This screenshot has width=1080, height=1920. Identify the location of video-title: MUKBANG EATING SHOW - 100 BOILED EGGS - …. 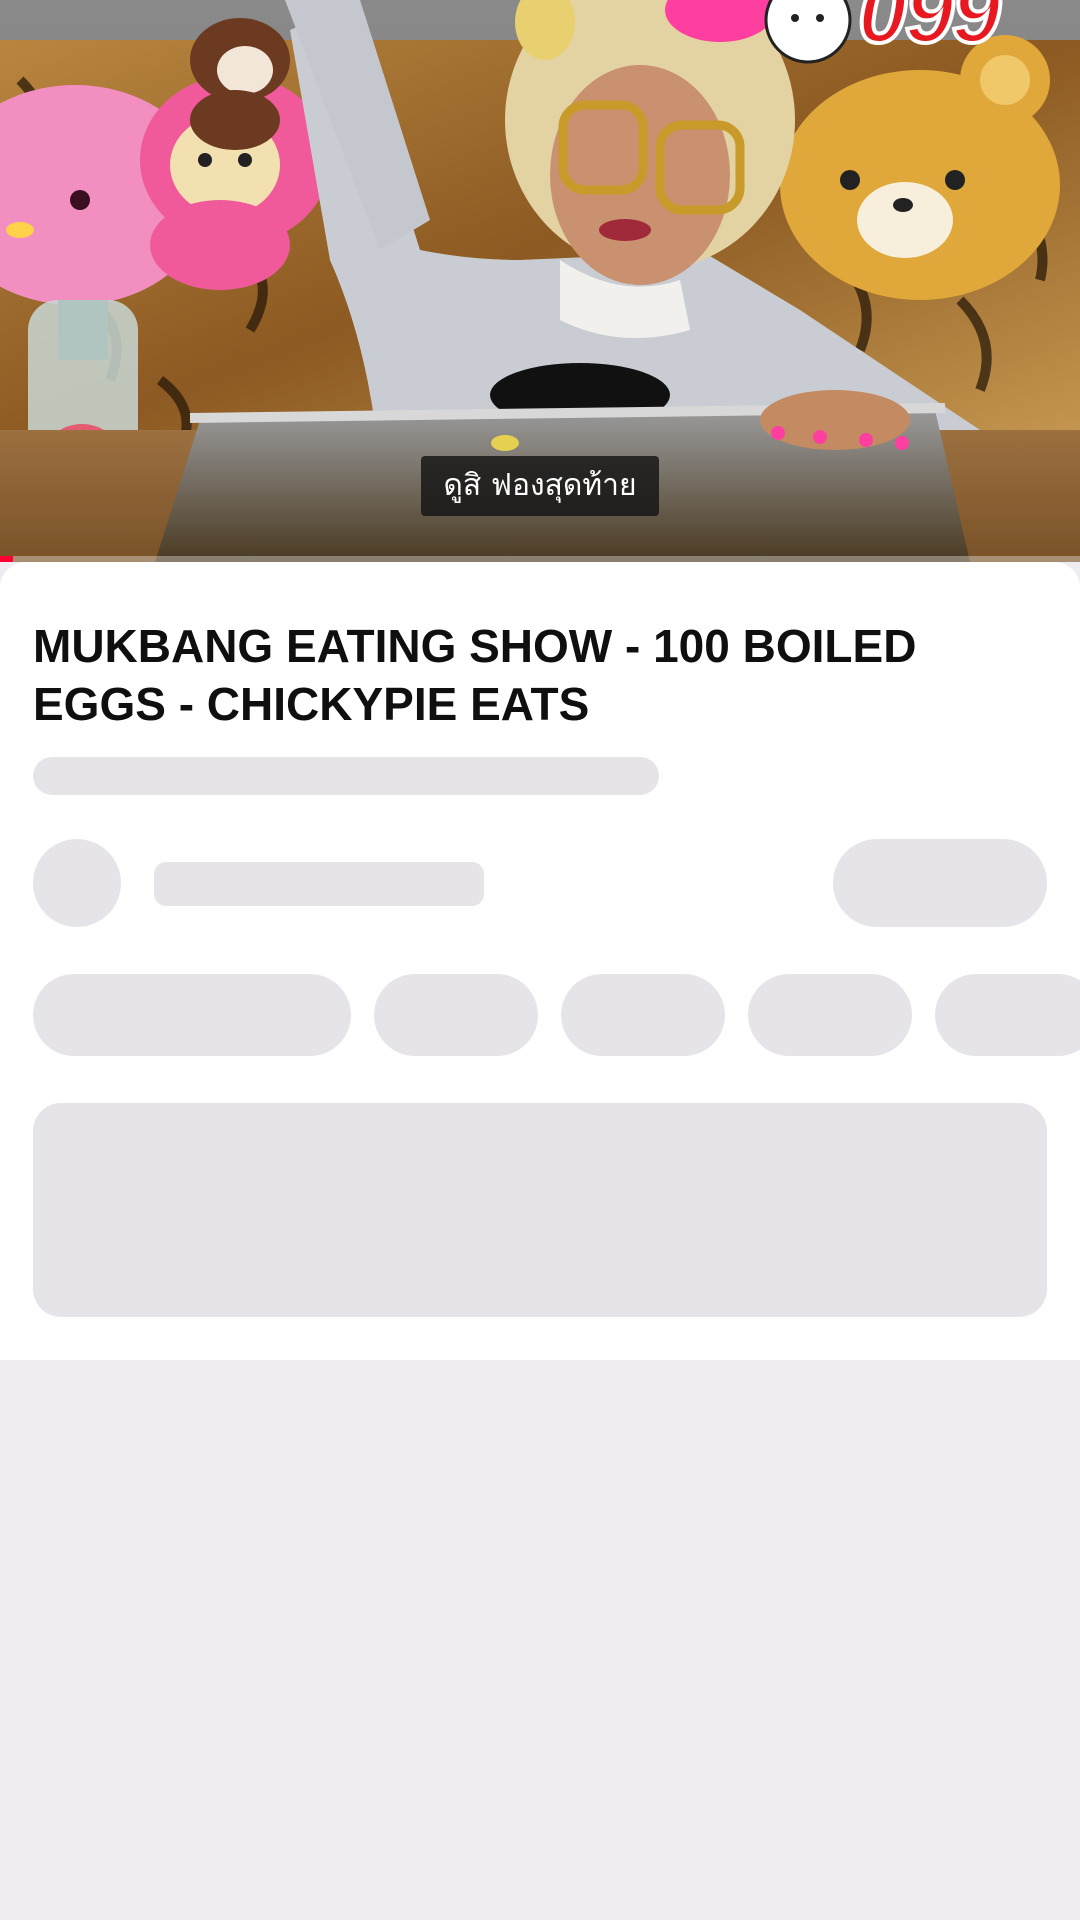
(475, 675).